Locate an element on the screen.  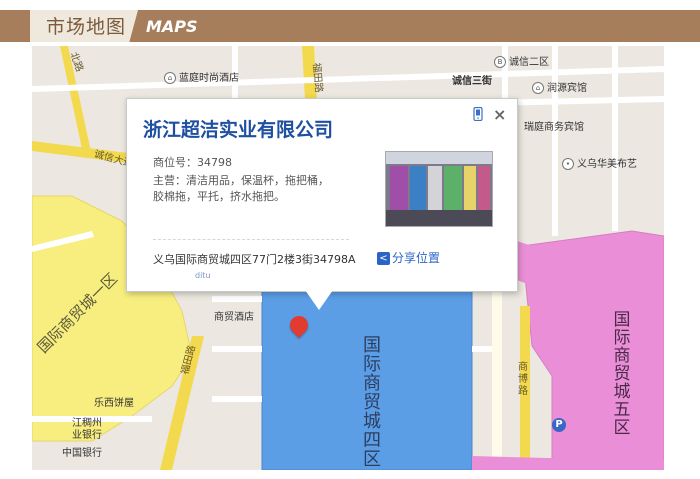
close-icon: × is located at coordinates (499, 114).